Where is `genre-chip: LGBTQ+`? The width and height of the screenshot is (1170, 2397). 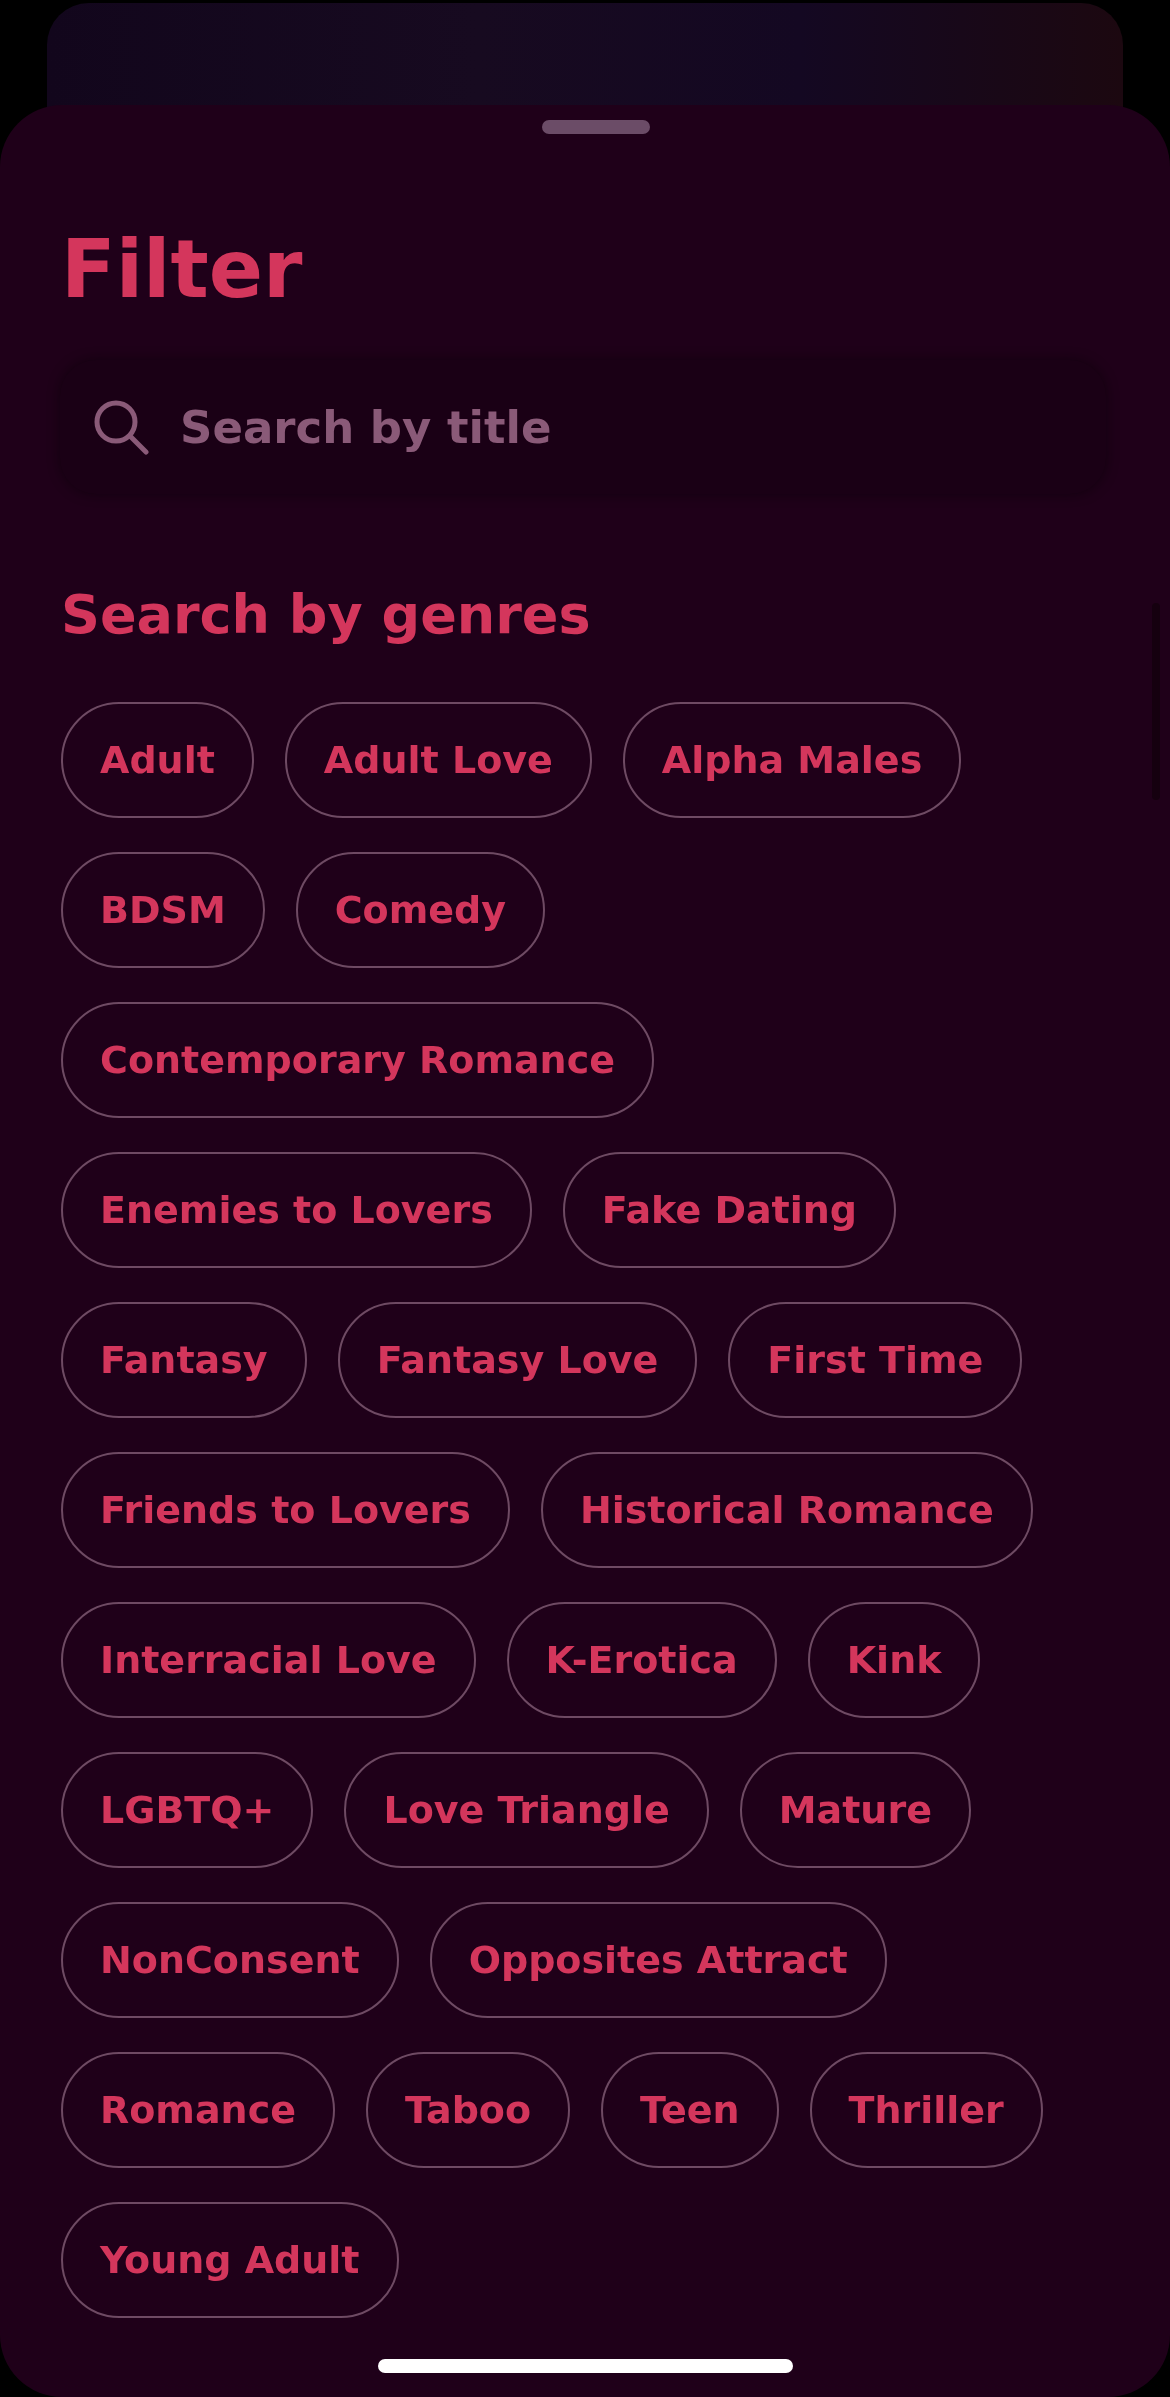 genre-chip: LGBTQ+ is located at coordinates (187, 1810).